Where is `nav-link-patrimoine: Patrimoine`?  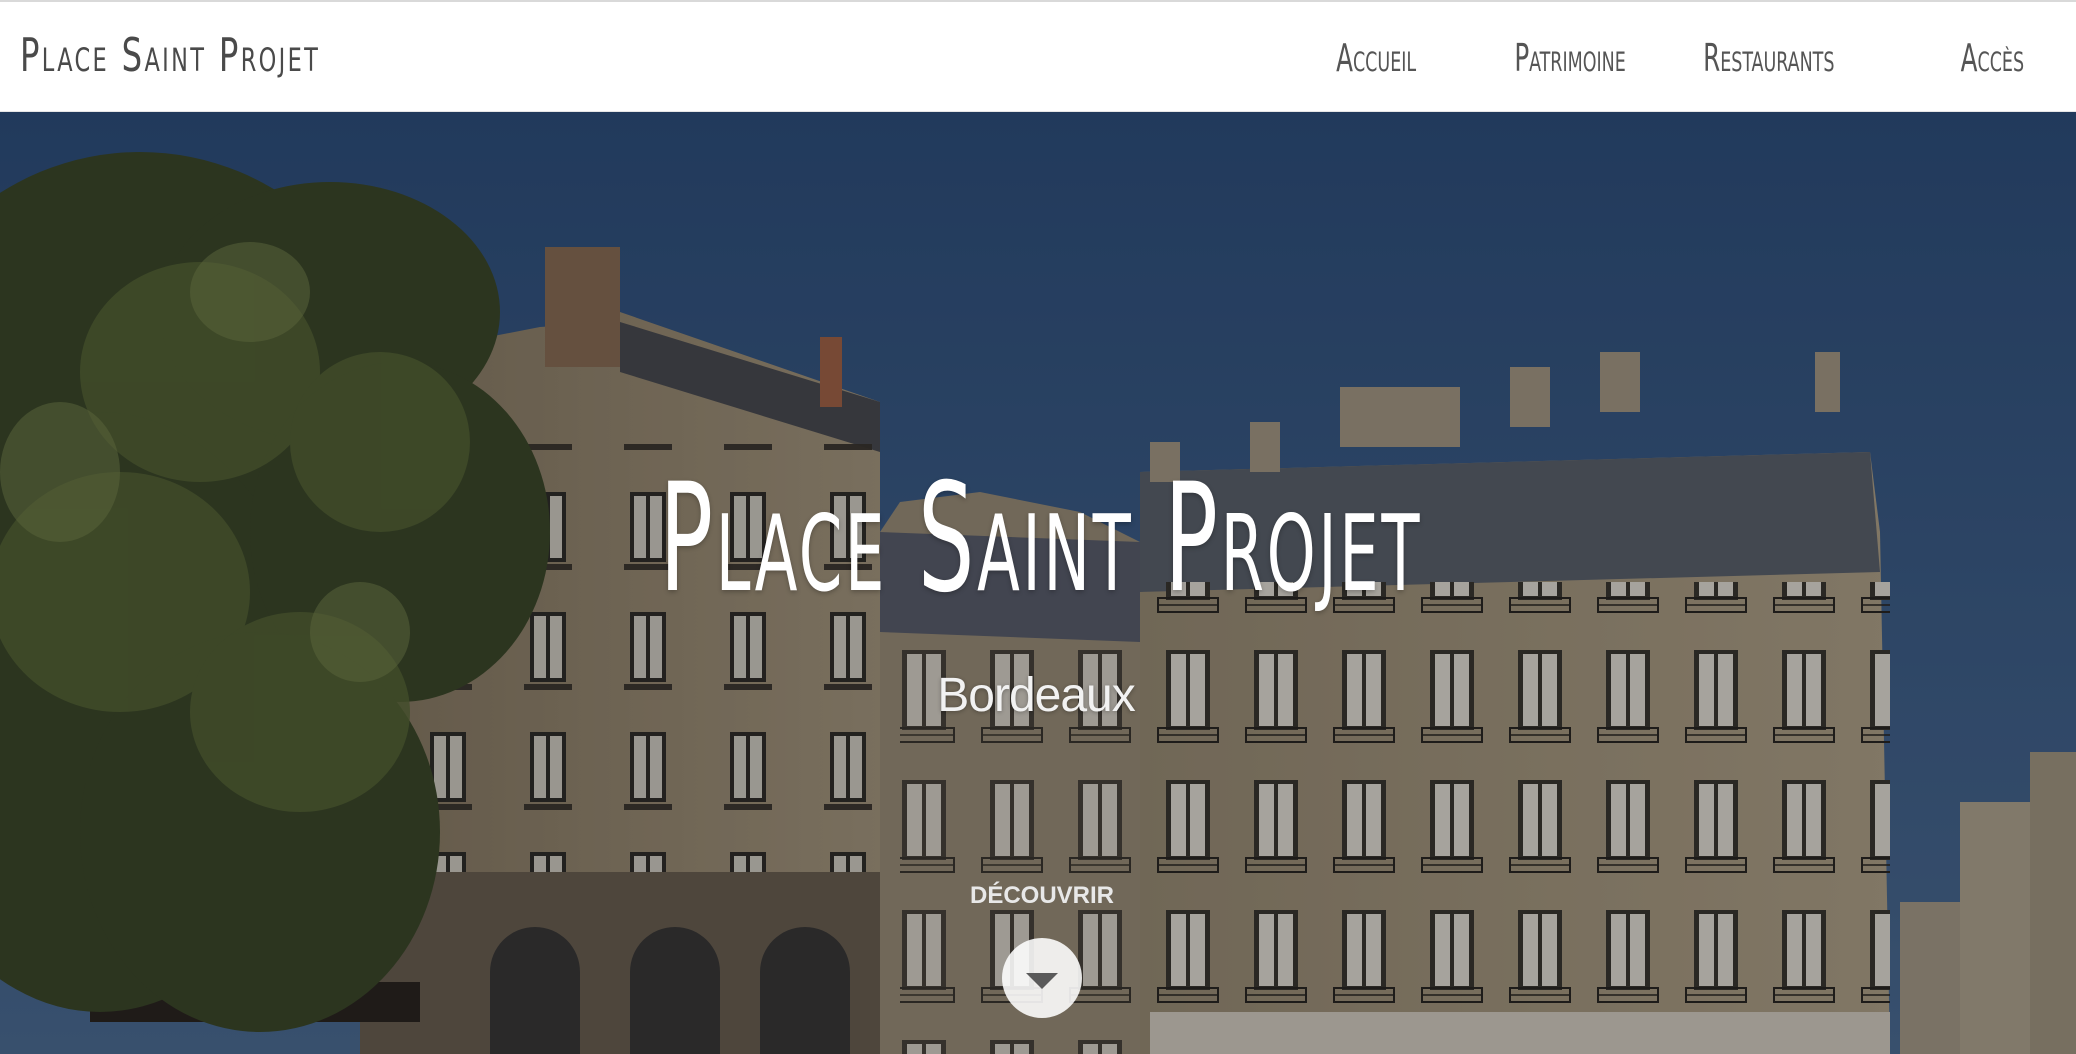 nav-link-patrimoine: Patrimoine is located at coordinates (1570, 58).